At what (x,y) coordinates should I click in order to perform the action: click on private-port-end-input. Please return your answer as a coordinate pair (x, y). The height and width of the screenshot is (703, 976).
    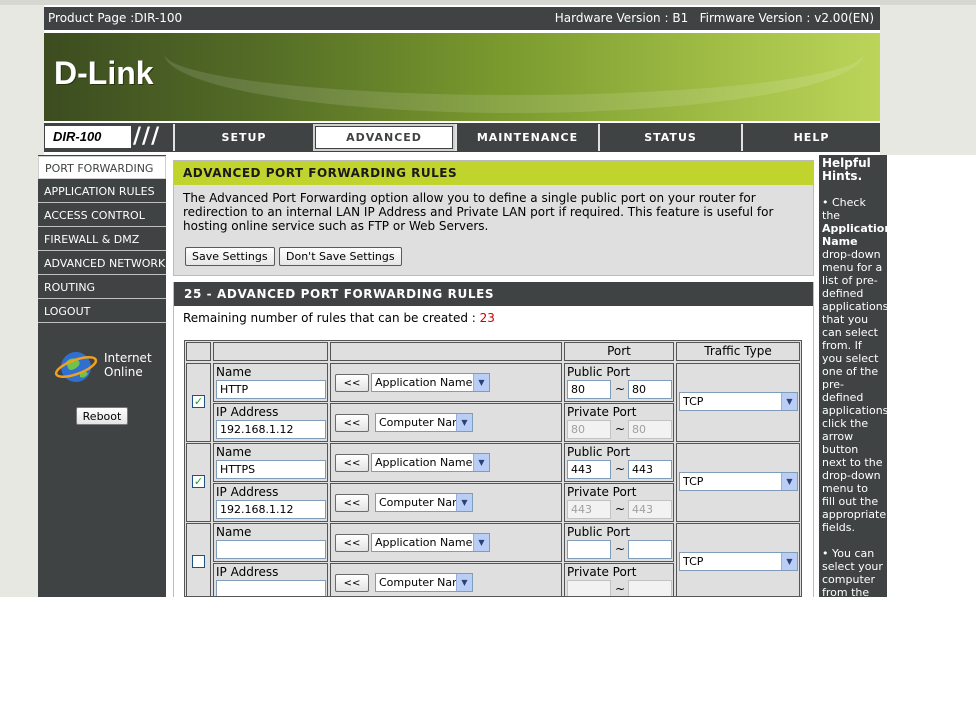
    Looking at the image, I should click on (650, 588).